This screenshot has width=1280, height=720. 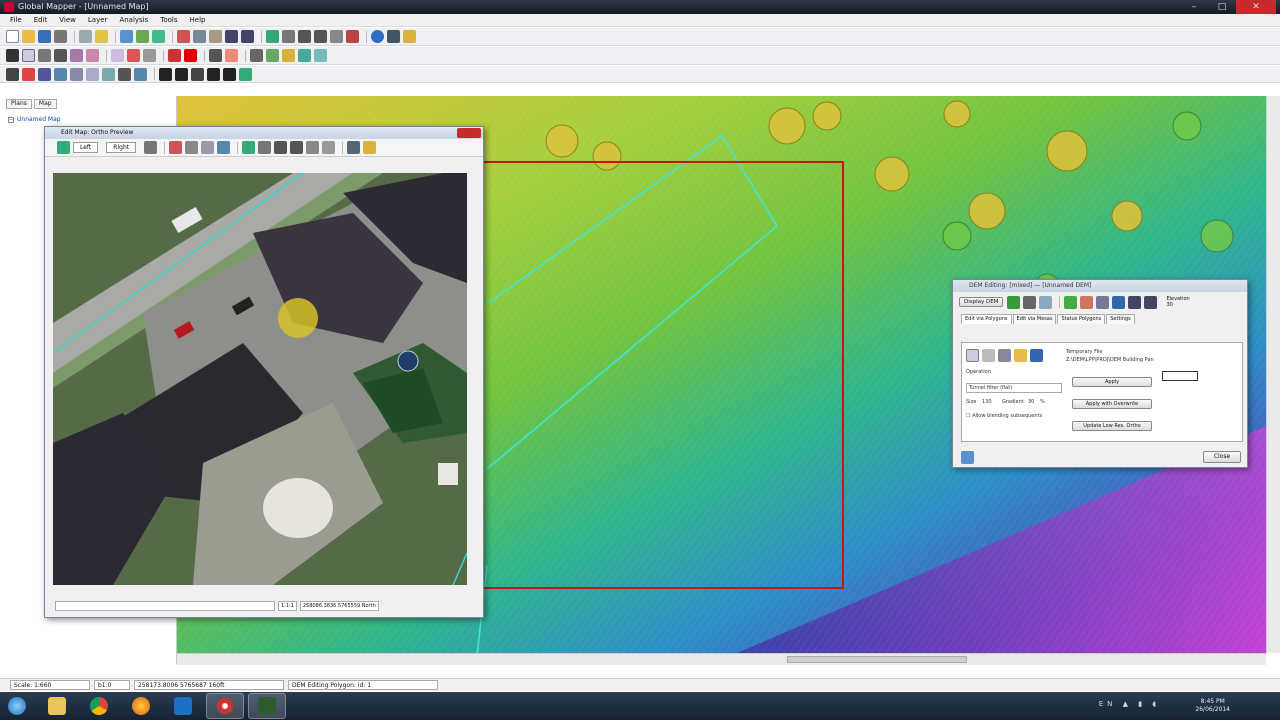 What do you see at coordinates (57, 706) in the screenshot?
I see `taskbar-explorer` at bounding box center [57, 706].